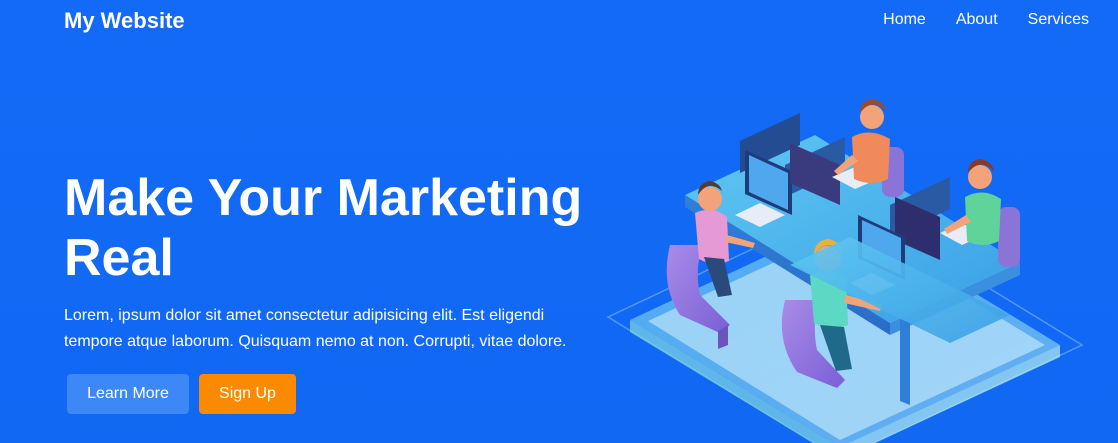 This screenshot has height=443, width=1118. What do you see at coordinates (323, 228) in the screenshot?
I see `hero-title: Make Your Marketing Real` at bounding box center [323, 228].